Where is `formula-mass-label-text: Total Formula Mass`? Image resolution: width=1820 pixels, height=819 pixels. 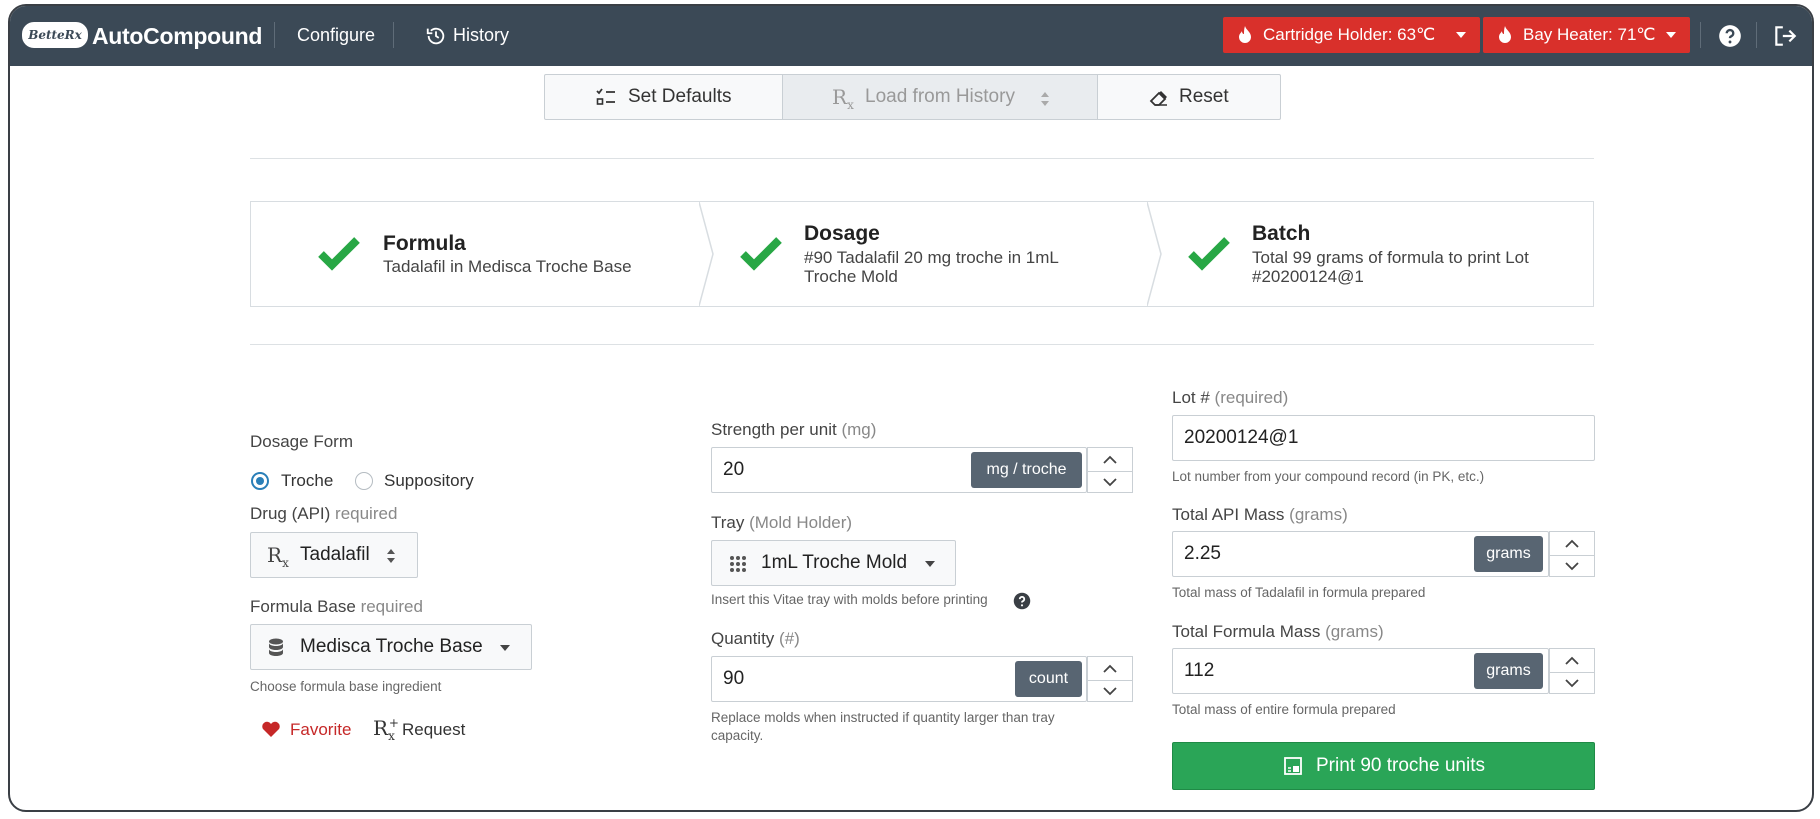
formula-mass-label-text: Total Formula Mass is located at coordinates (1246, 631).